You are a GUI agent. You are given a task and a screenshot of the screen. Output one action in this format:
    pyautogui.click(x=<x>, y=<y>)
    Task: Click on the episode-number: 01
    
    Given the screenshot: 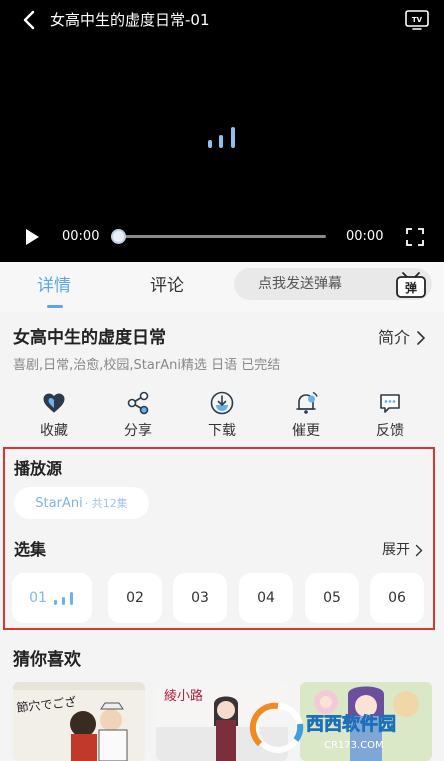 What is the action you would take?
    pyautogui.click(x=38, y=598)
    